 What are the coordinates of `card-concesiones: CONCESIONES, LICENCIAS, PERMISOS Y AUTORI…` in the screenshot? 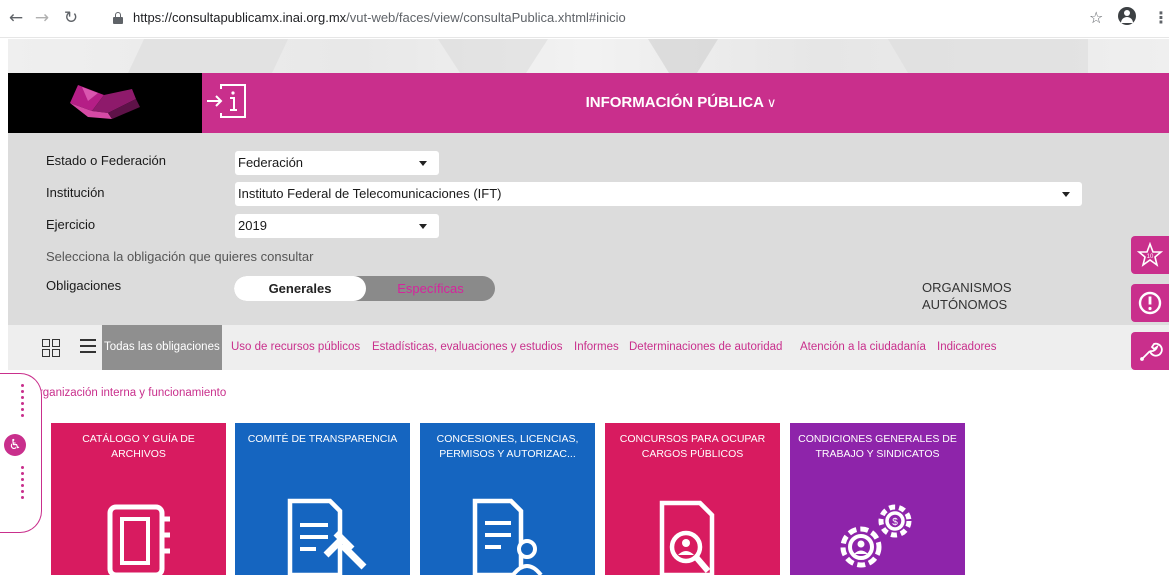 It's located at (507, 499).